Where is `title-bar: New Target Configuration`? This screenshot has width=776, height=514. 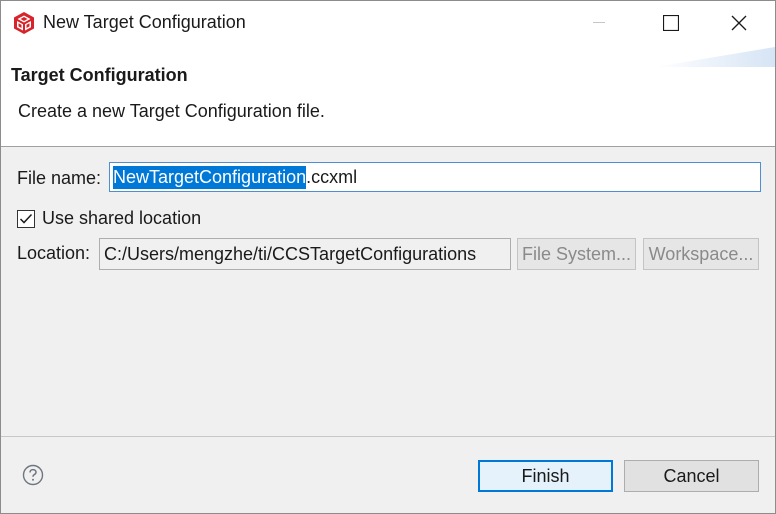
title-bar: New Target Configuration is located at coordinates (388, 23).